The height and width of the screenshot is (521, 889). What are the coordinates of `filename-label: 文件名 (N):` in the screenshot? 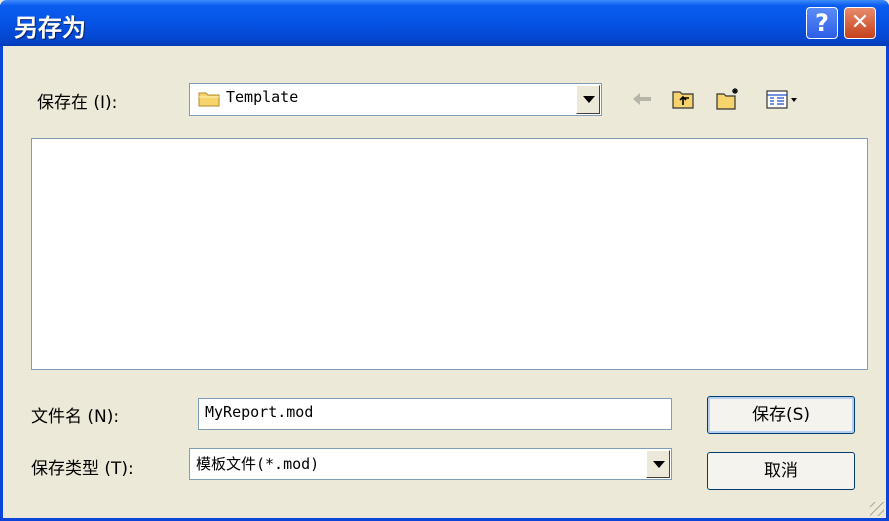 It's located at (75, 417).